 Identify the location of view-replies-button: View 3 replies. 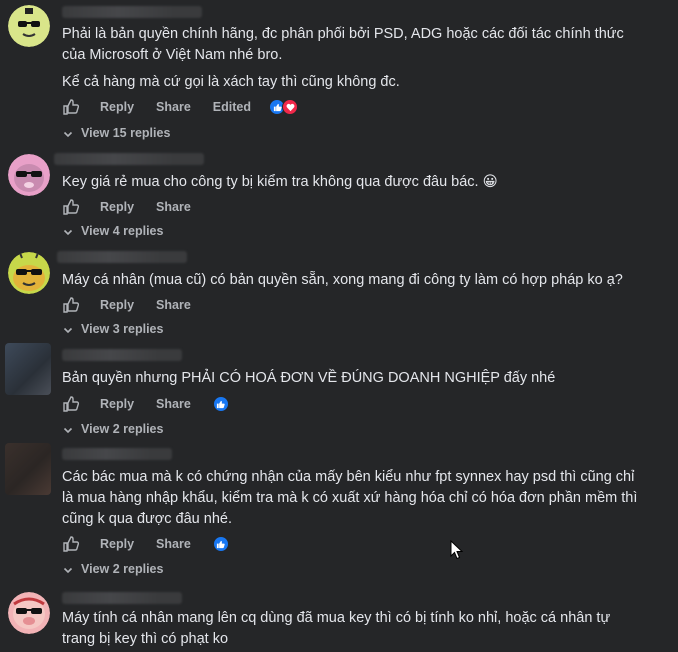
(113, 329).